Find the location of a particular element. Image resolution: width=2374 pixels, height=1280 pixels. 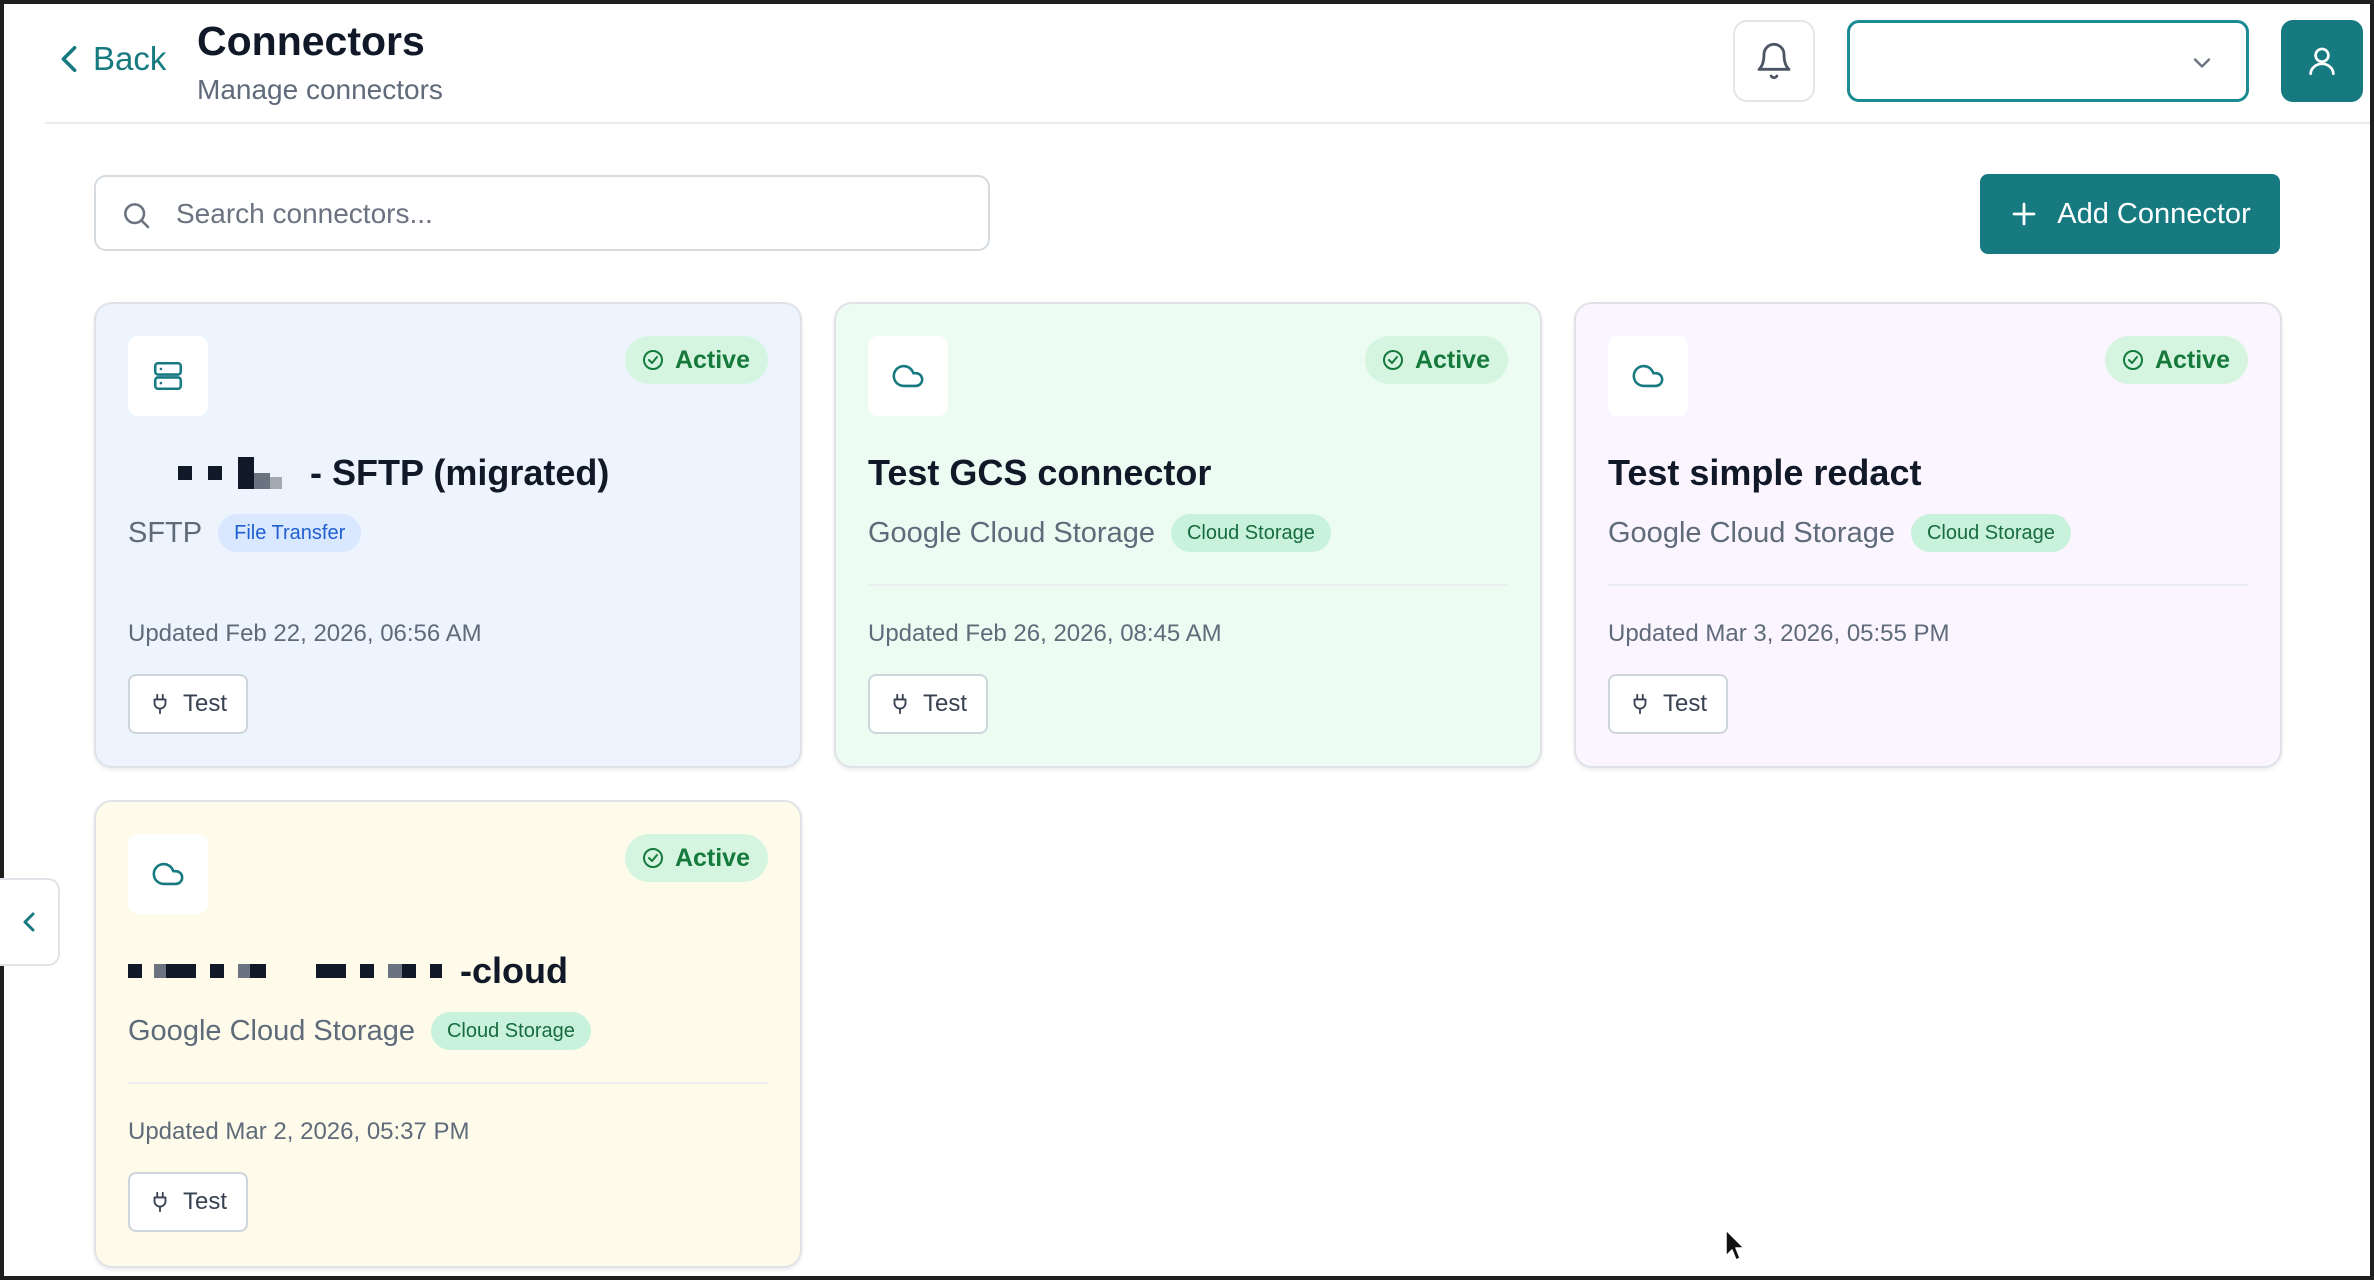

updated-timestamp: Updated Mar 3, 2026, 05:55 PM is located at coordinates (1779, 633).